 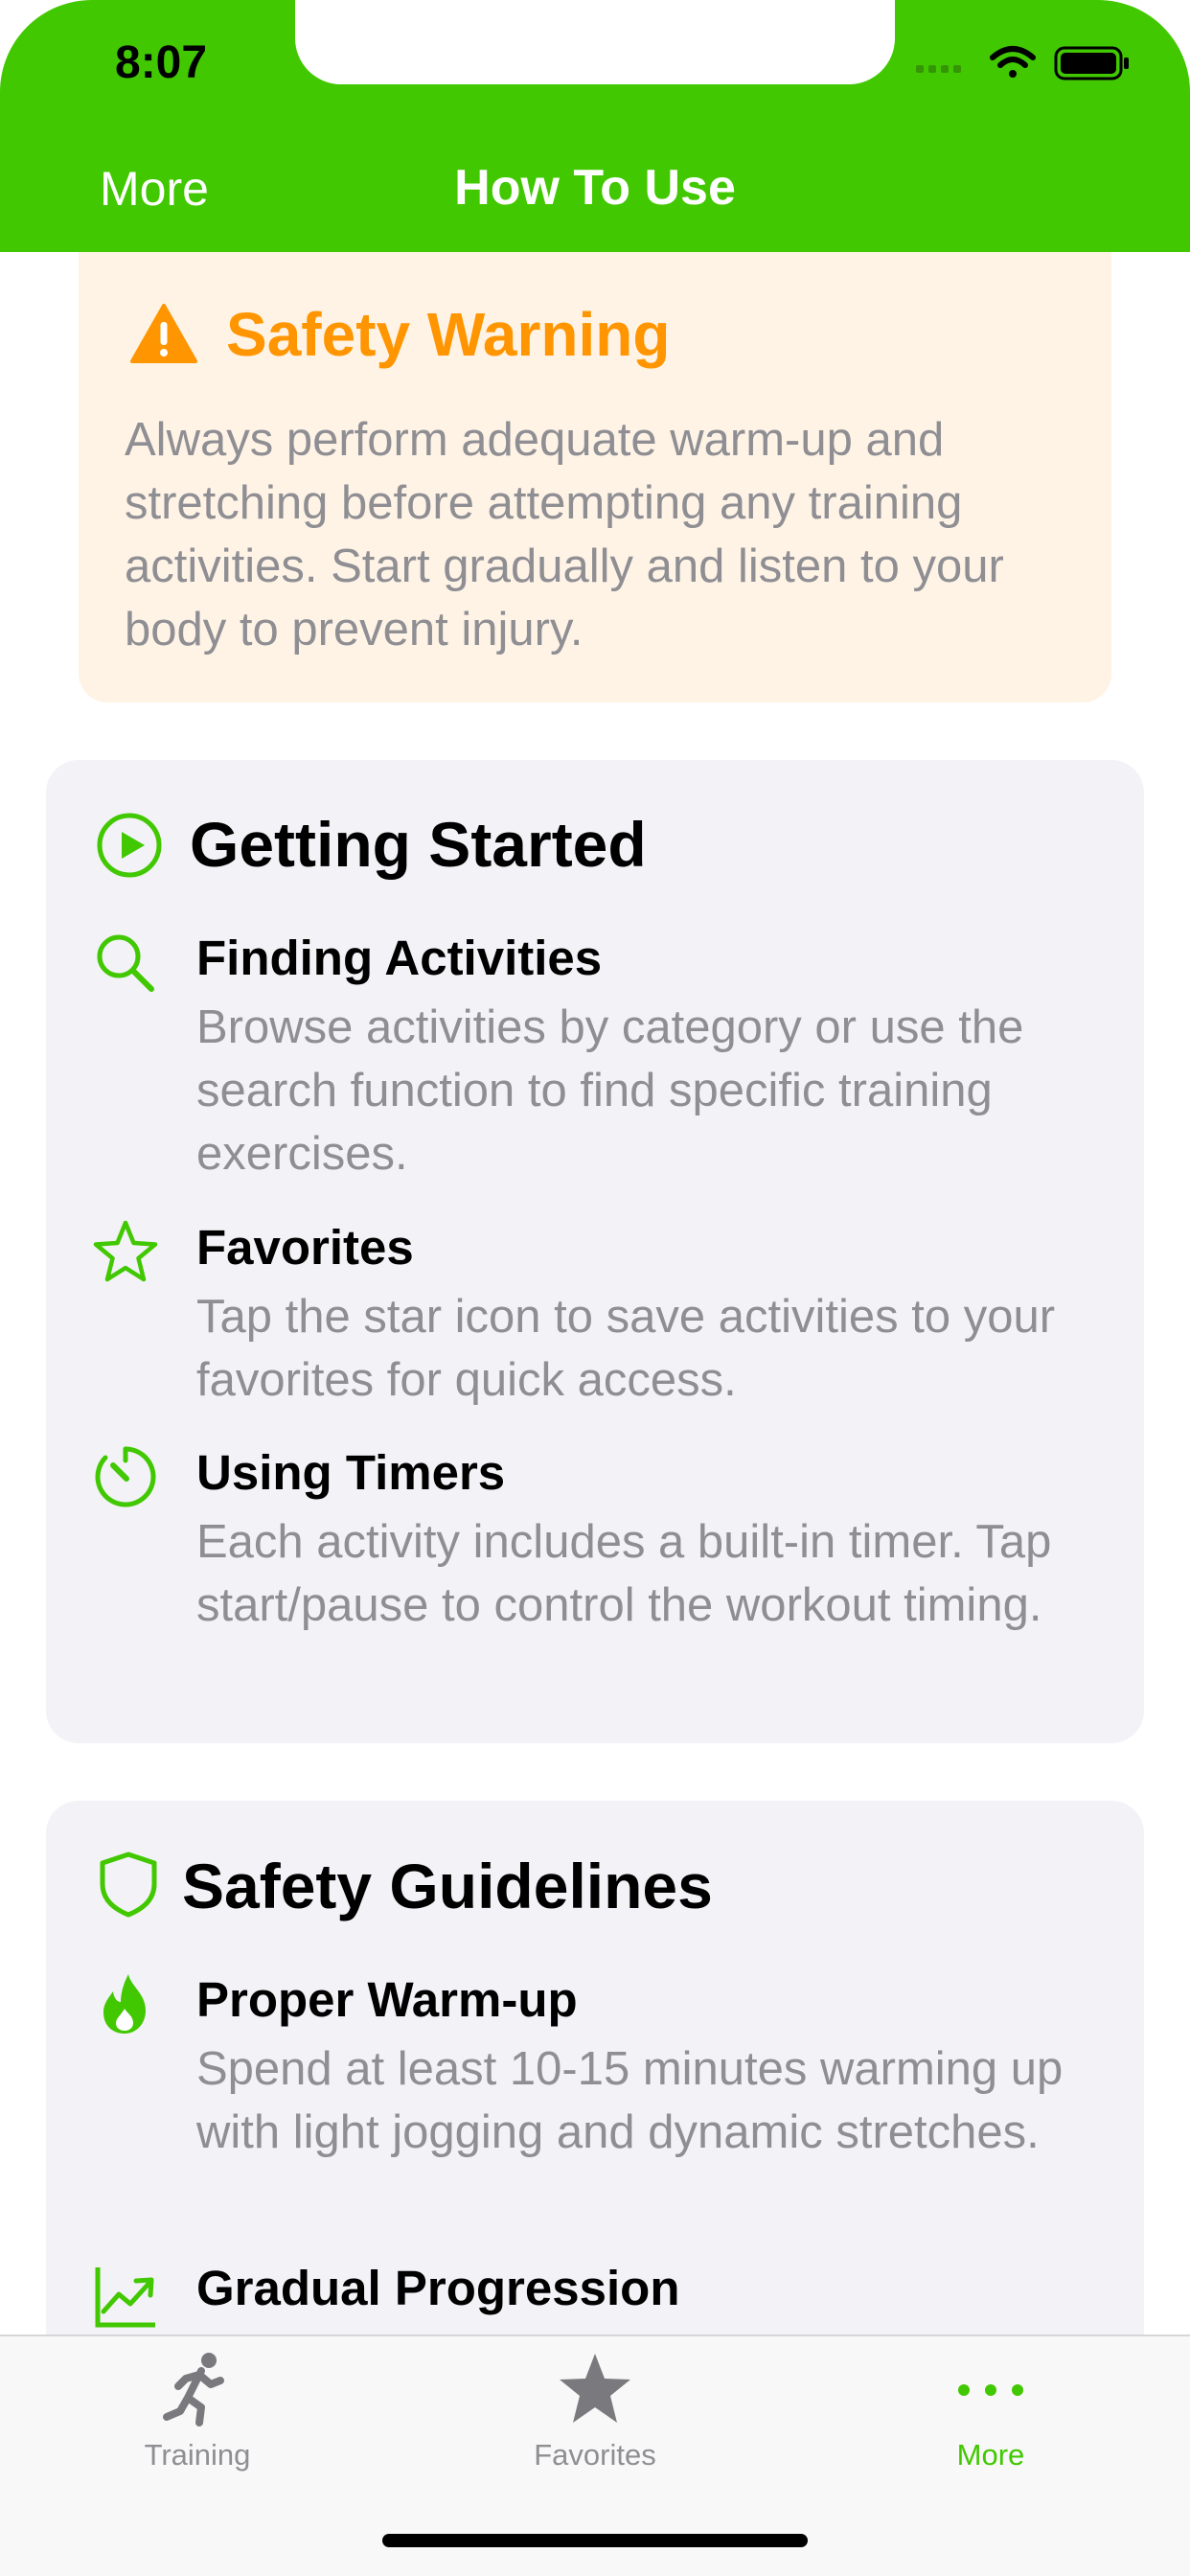 What do you see at coordinates (198, 2455) in the screenshot?
I see `tab-training-label: Training` at bounding box center [198, 2455].